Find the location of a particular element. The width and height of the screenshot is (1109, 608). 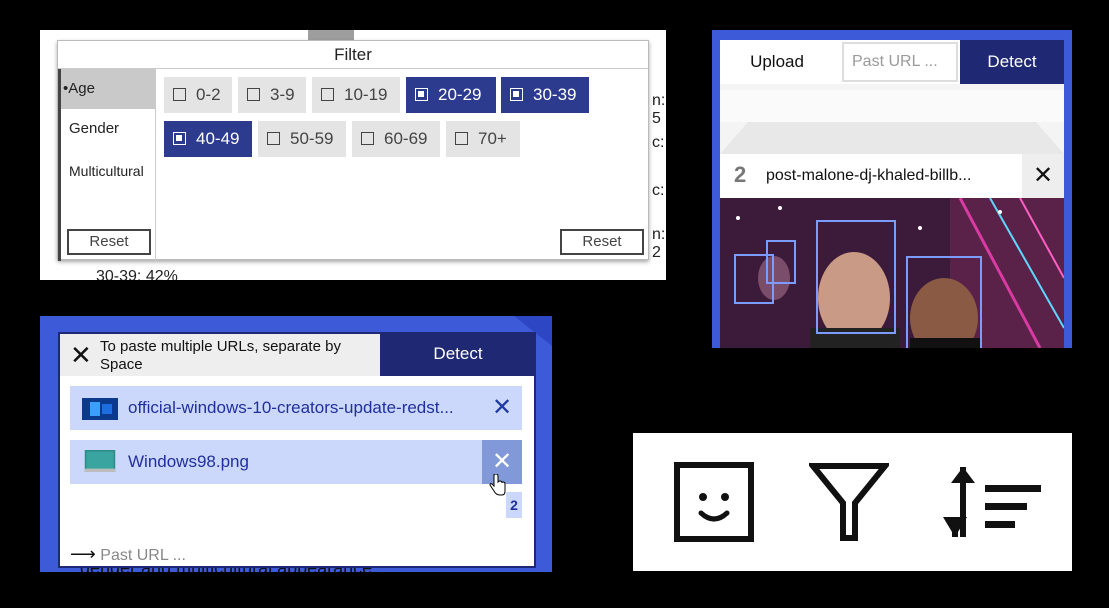

count-badge: 2 is located at coordinates (514, 505).